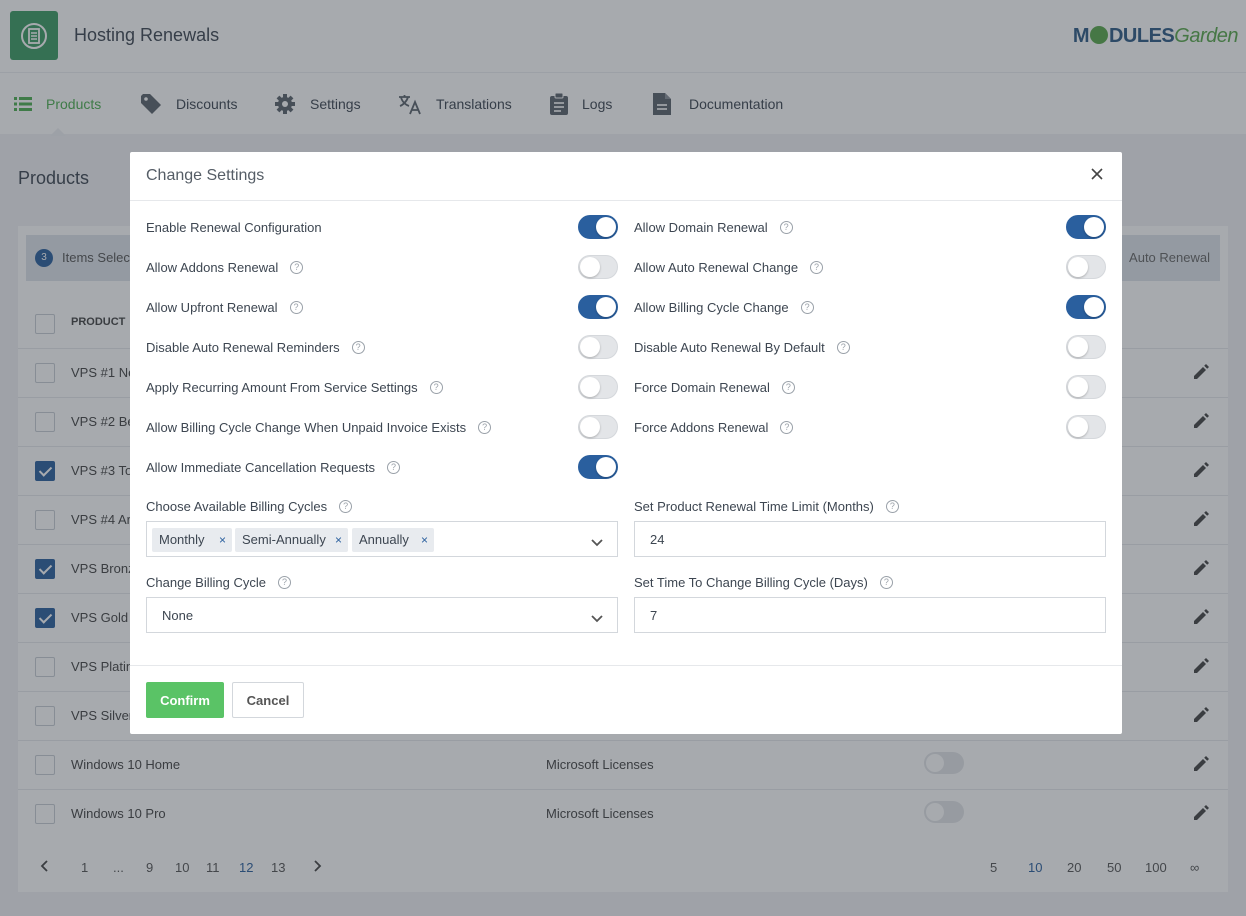 This screenshot has width=1246, height=916. Describe the element at coordinates (657, 539) in the screenshot. I see `time-limit-value: 24` at that location.